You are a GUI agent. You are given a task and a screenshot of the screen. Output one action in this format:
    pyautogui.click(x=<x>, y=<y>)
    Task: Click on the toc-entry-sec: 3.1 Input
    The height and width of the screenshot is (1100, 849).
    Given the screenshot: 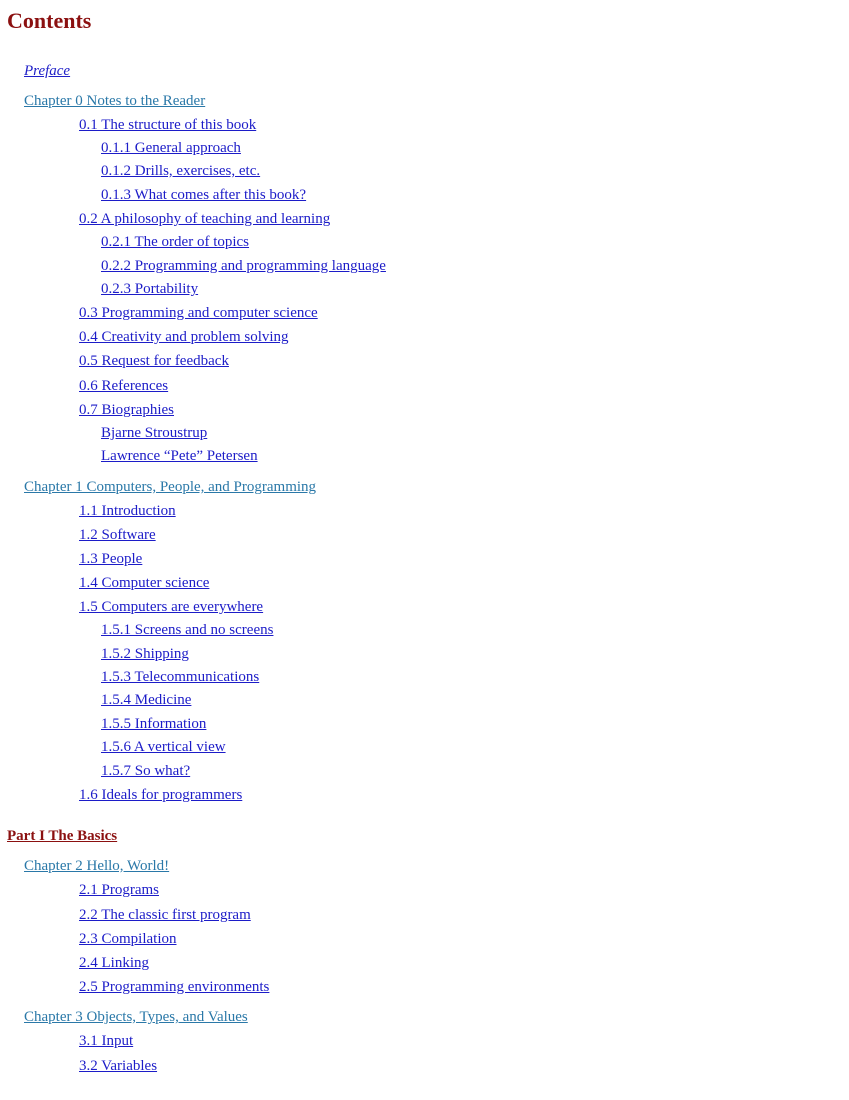 What is the action you would take?
    pyautogui.click(x=106, y=1041)
    